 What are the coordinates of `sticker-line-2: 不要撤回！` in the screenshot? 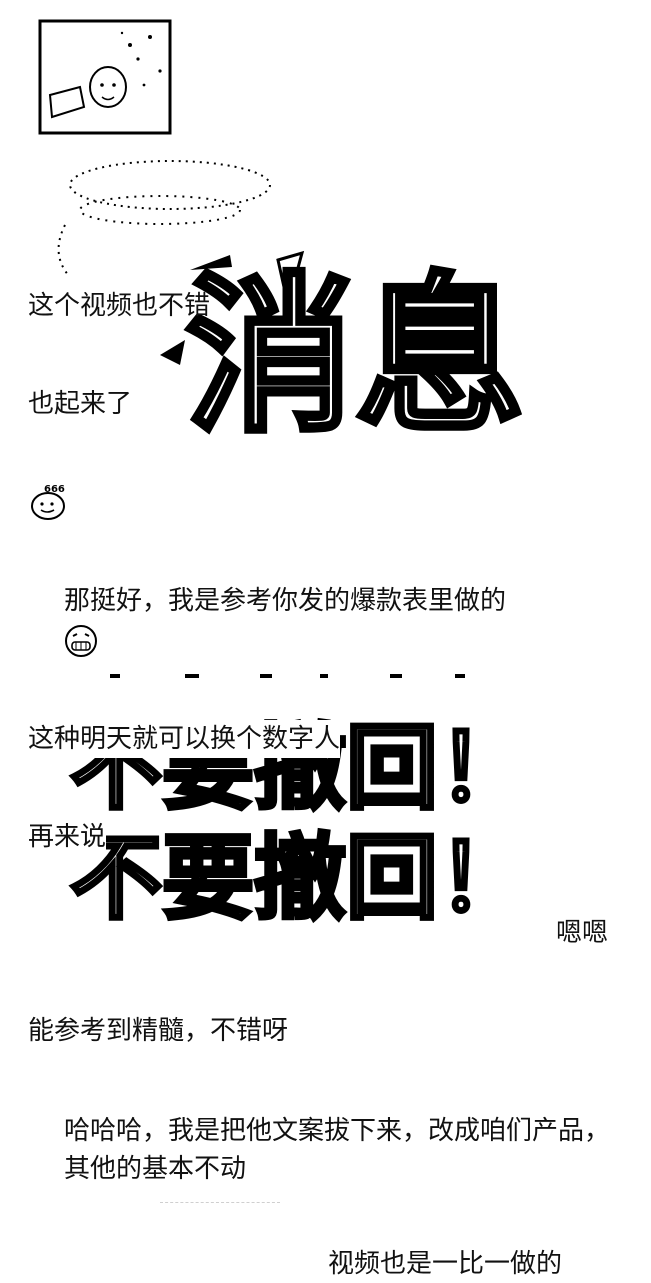 It's located at (300, 878).